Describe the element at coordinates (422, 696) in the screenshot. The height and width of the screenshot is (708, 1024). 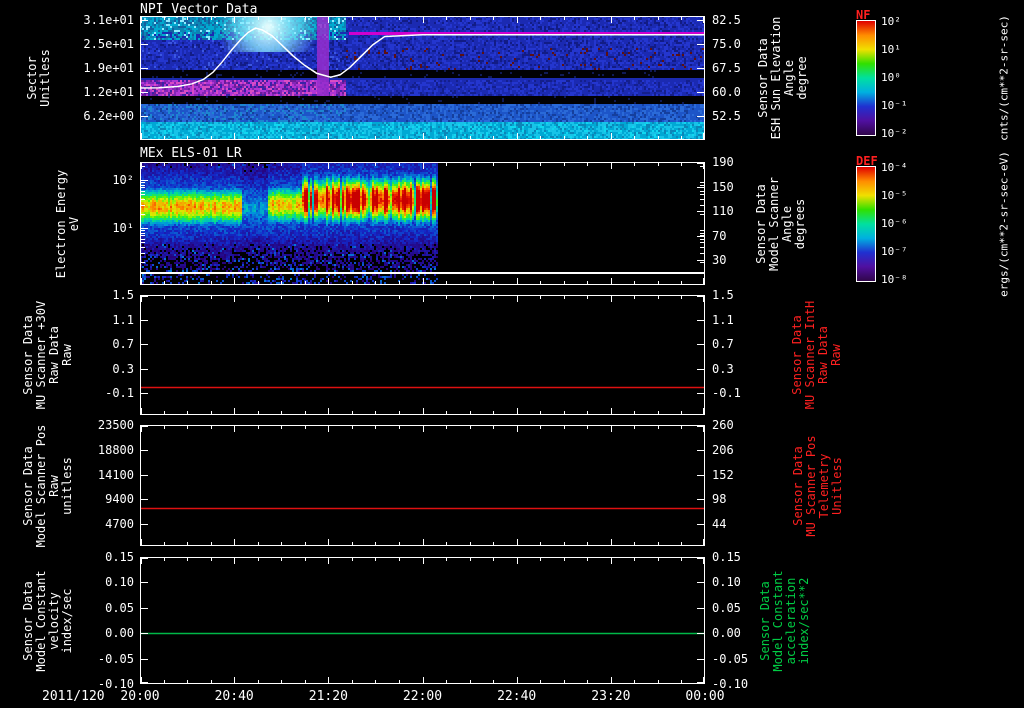
I see `x-tick-label: 22:00` at that location.